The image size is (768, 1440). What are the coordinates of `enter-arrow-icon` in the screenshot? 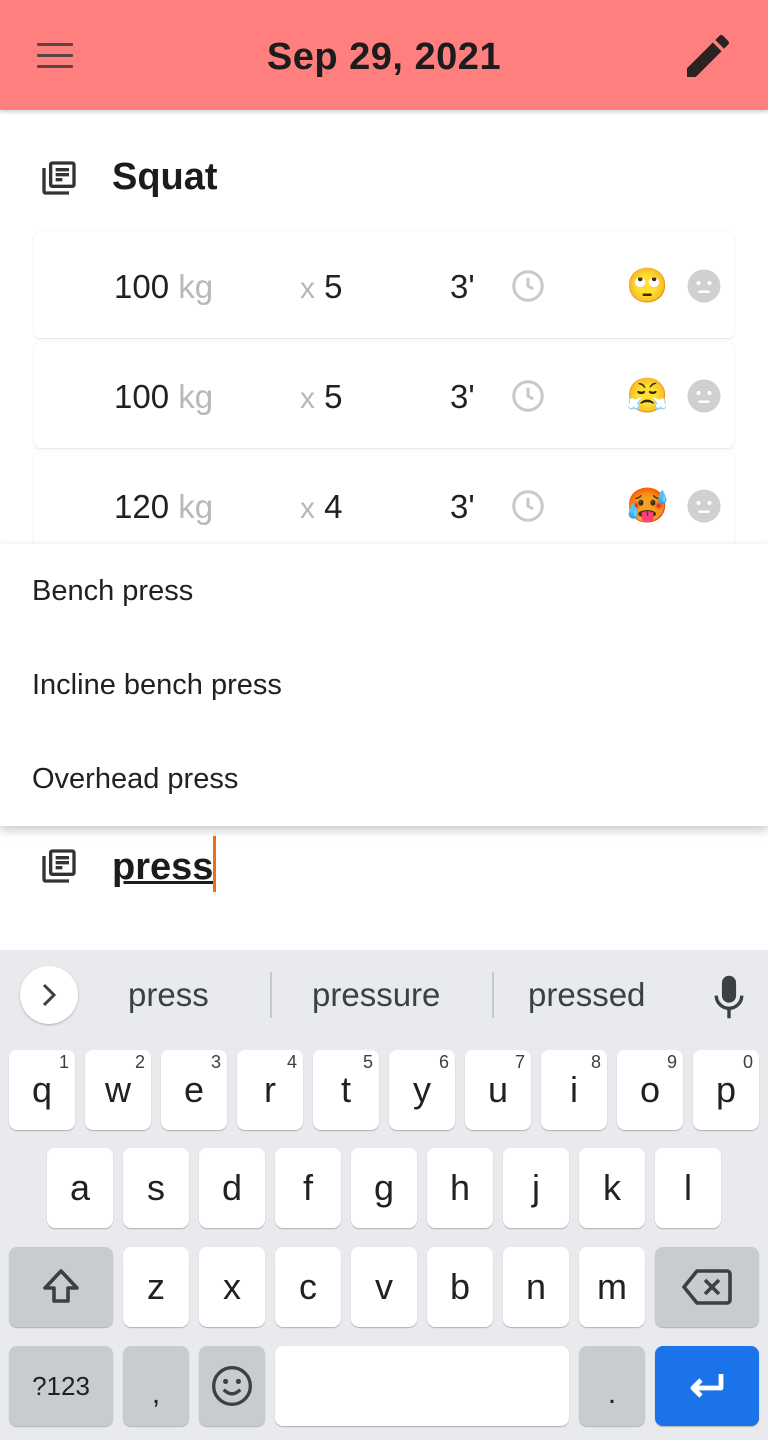 It's located at (707, 1386).